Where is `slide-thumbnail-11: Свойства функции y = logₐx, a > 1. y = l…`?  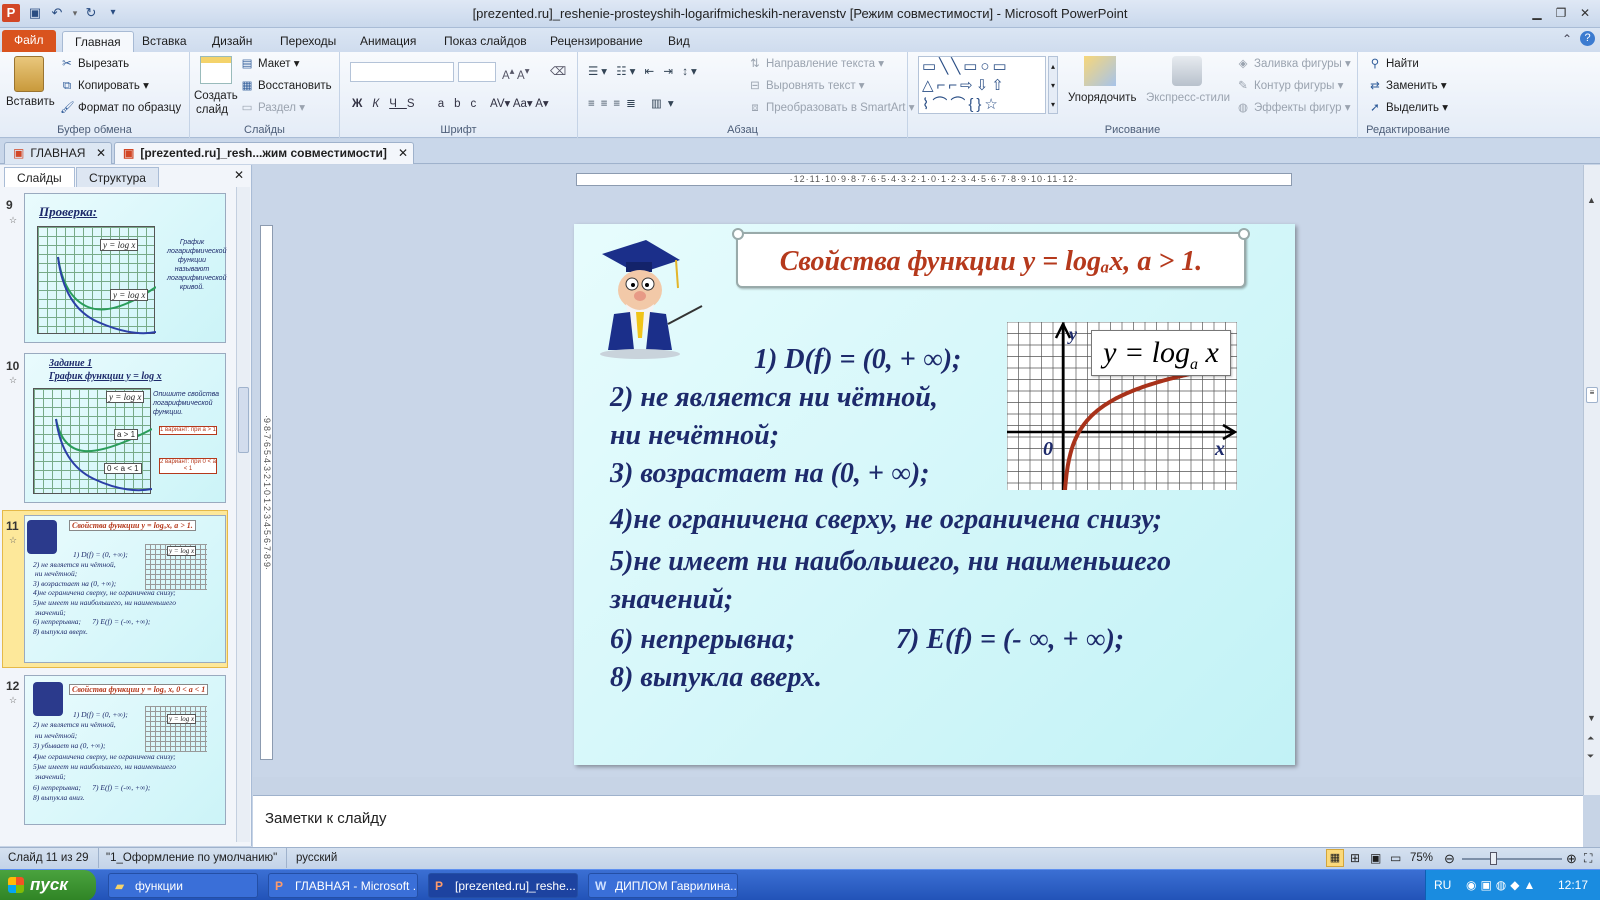 slide-thumbnail-11: Свойства функции y = logₐx, a > 1. y = l… is located at coordinates (125, 589).